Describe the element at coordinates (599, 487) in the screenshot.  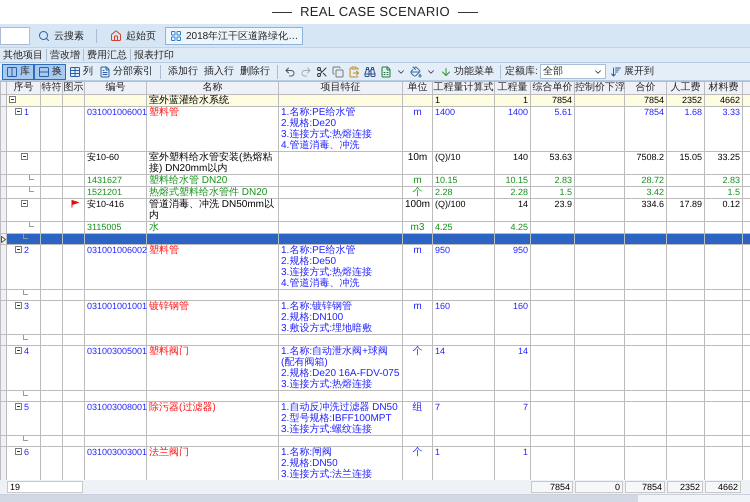
I see `total-cell: 0` at that location.